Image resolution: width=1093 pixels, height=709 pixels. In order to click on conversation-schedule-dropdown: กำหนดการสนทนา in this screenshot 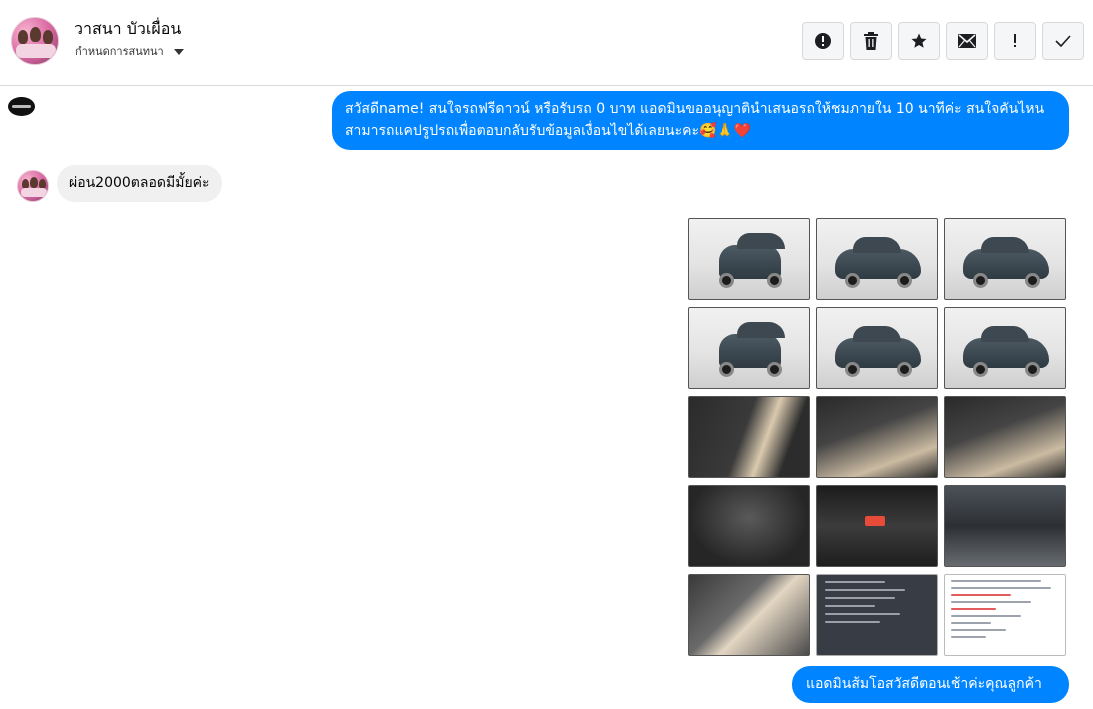, I will do `click(129, 51)`.